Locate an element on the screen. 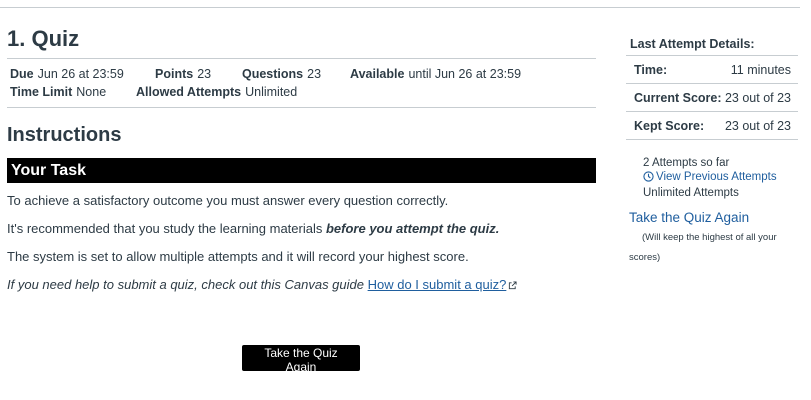  view-previous-attempts-link: View Previous Attempts is located at coordinates (710, 177).